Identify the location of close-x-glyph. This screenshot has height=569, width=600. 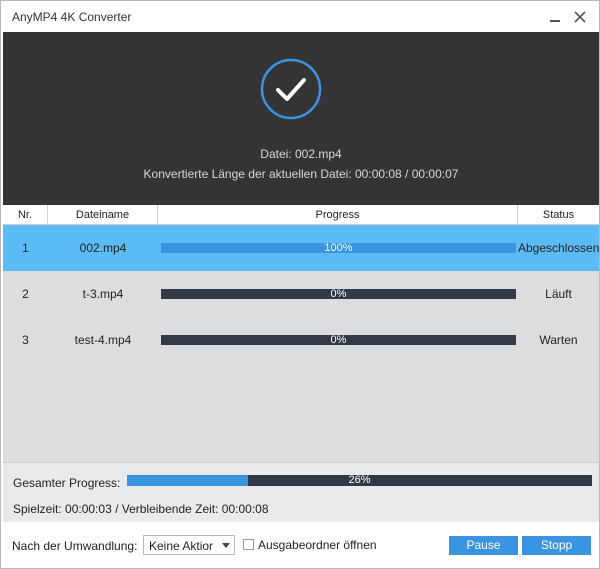
(580, 17).